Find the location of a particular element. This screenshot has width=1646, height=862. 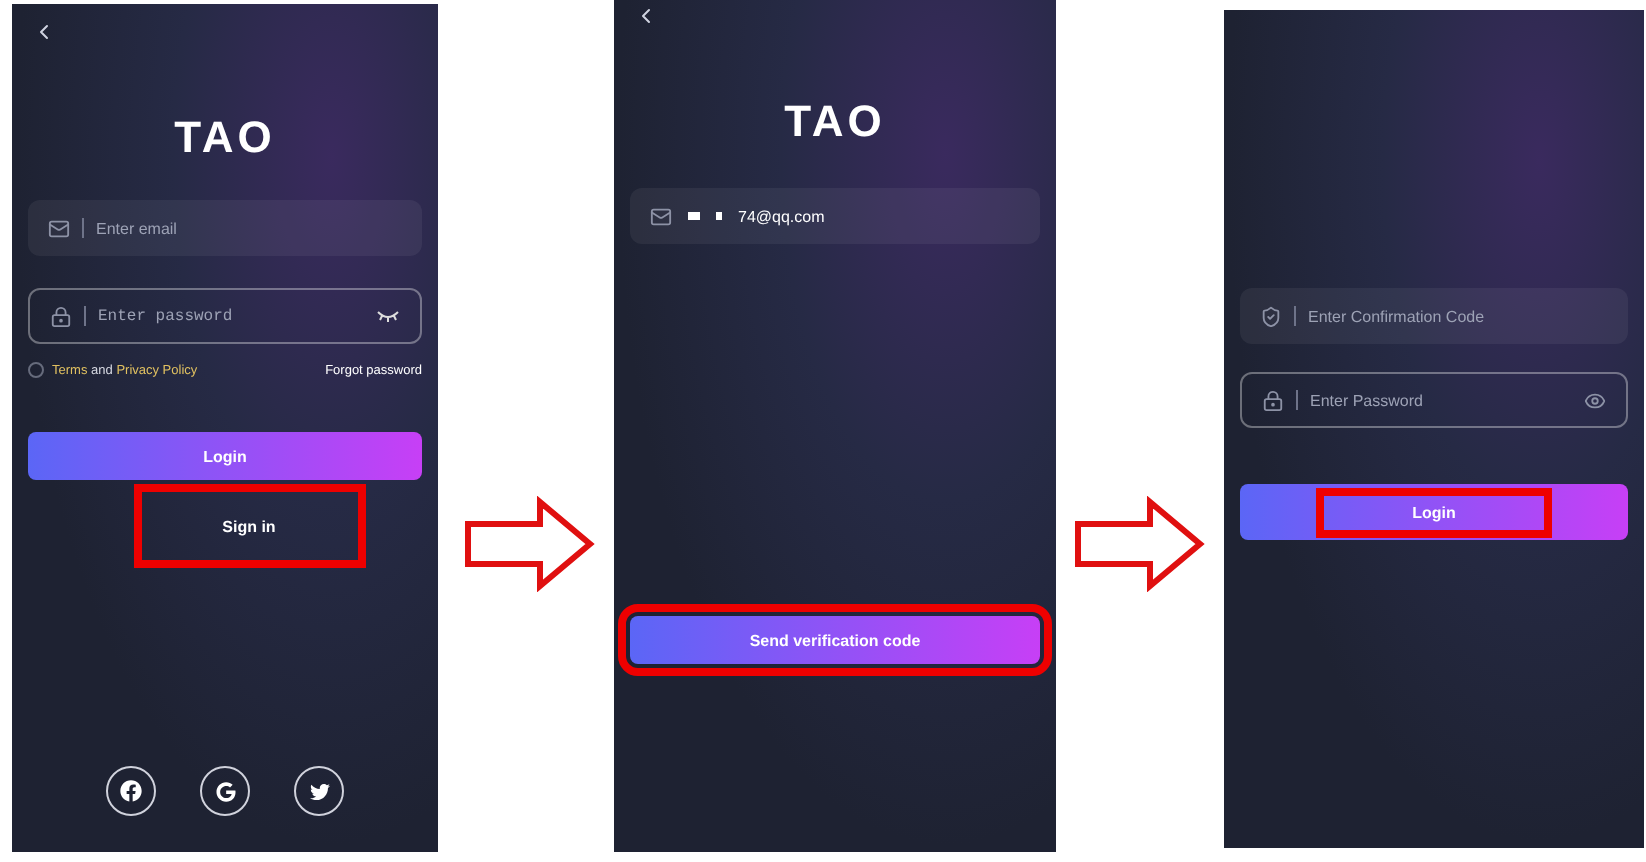

code-input: Enter Confirmation Code is located at coordinates (1458, 316).